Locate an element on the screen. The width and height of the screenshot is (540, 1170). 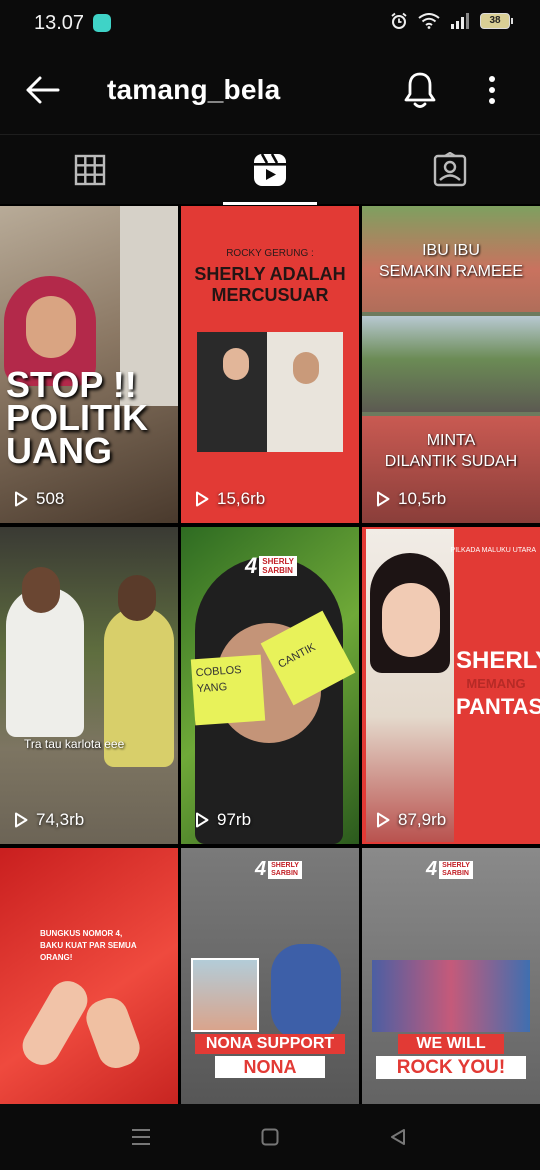
reel-view-count: 74,3rb is located at coordinates (49, 820).